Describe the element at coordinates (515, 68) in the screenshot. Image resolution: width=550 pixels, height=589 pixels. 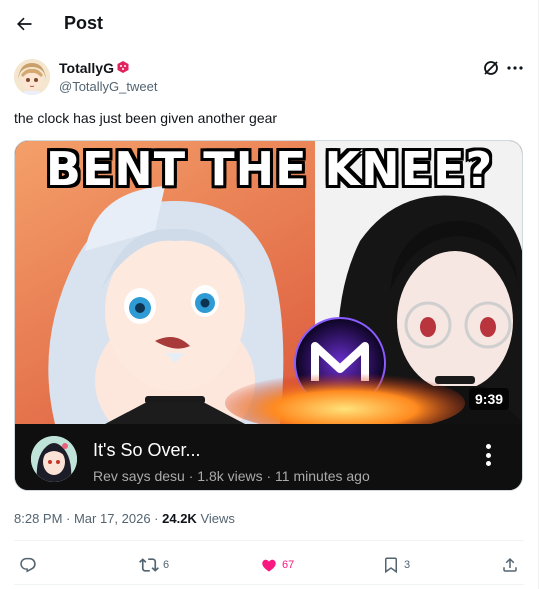
I see `more-dots-icon` at that location.